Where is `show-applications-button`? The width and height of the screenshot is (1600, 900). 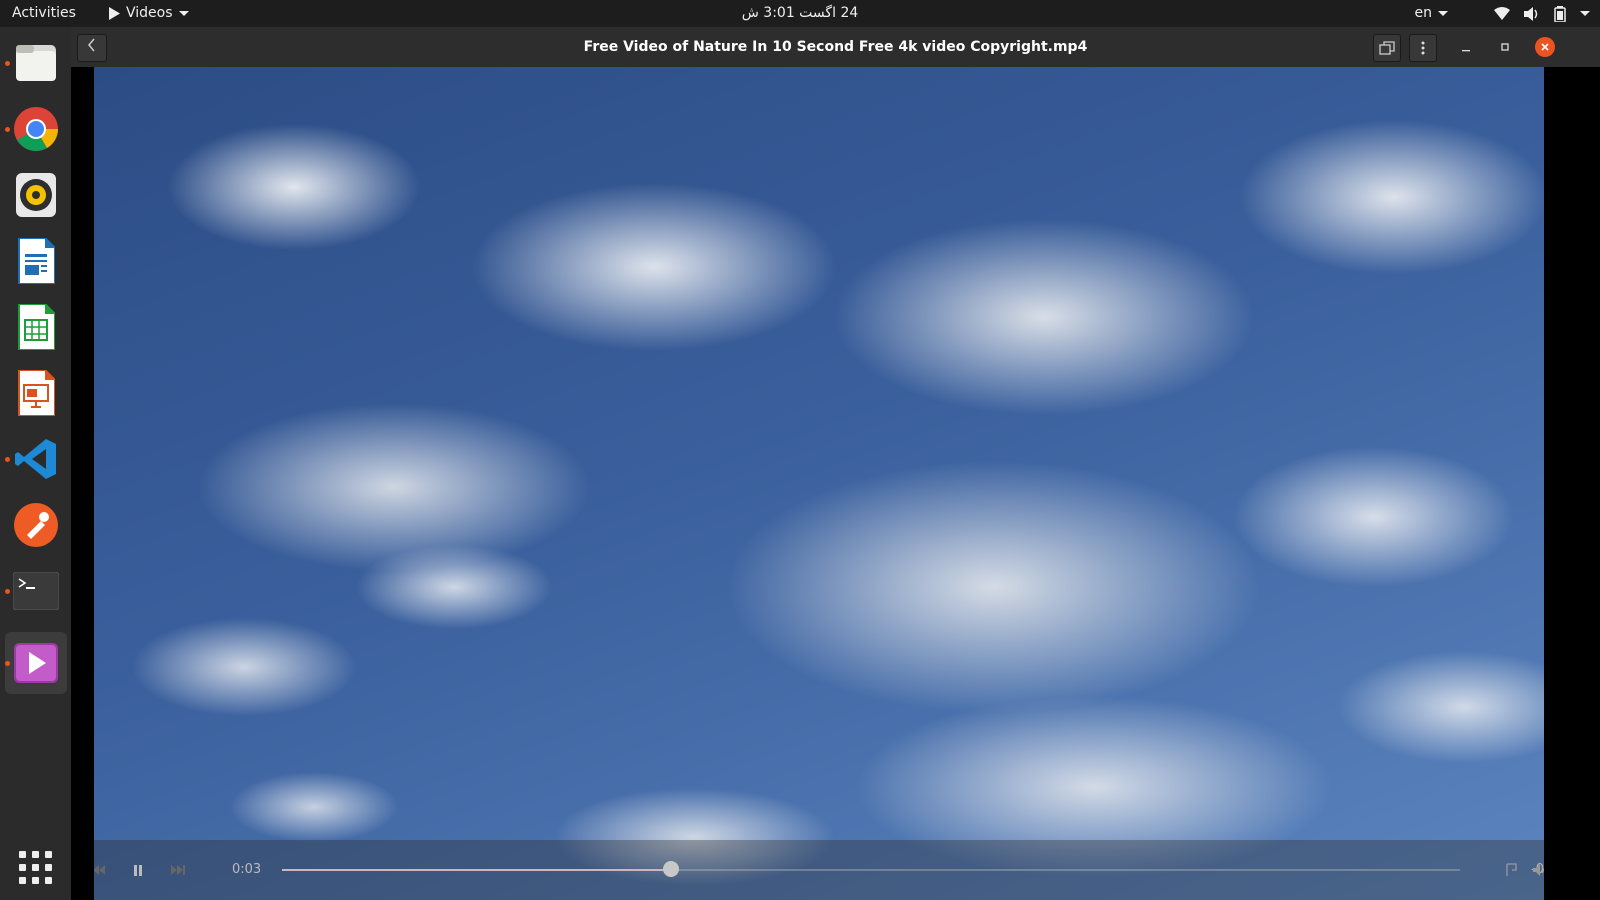
show-applications-button is located at coordinates (36, 868).